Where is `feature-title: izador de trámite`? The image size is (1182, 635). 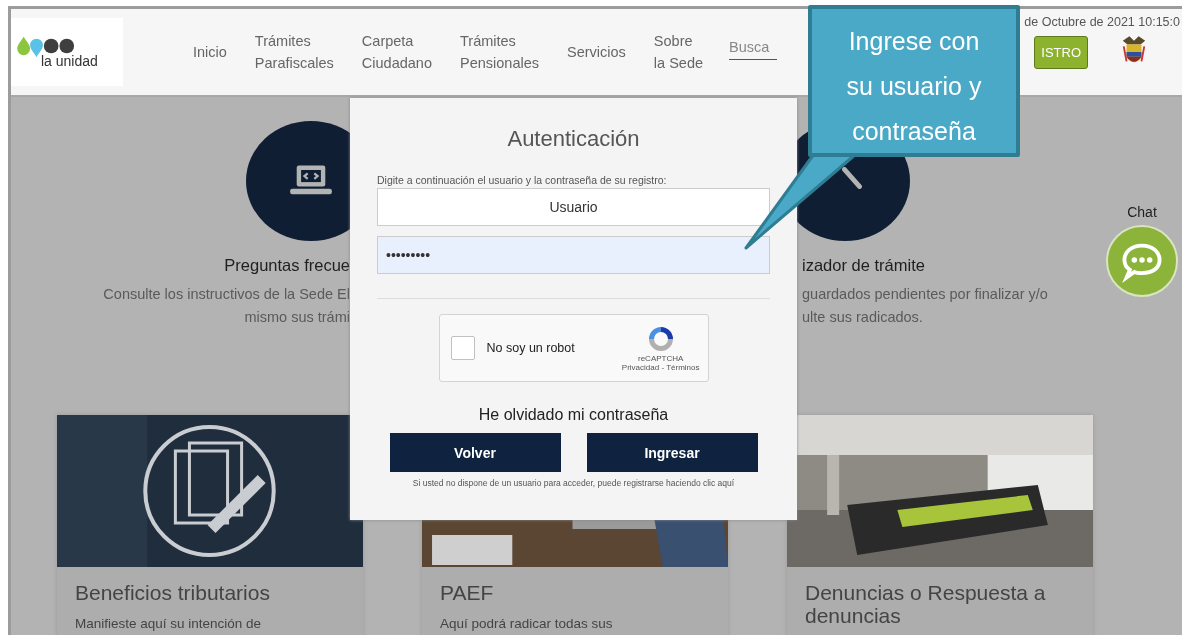 feature-title: izador de trámite is located at coordinates (863, 265).